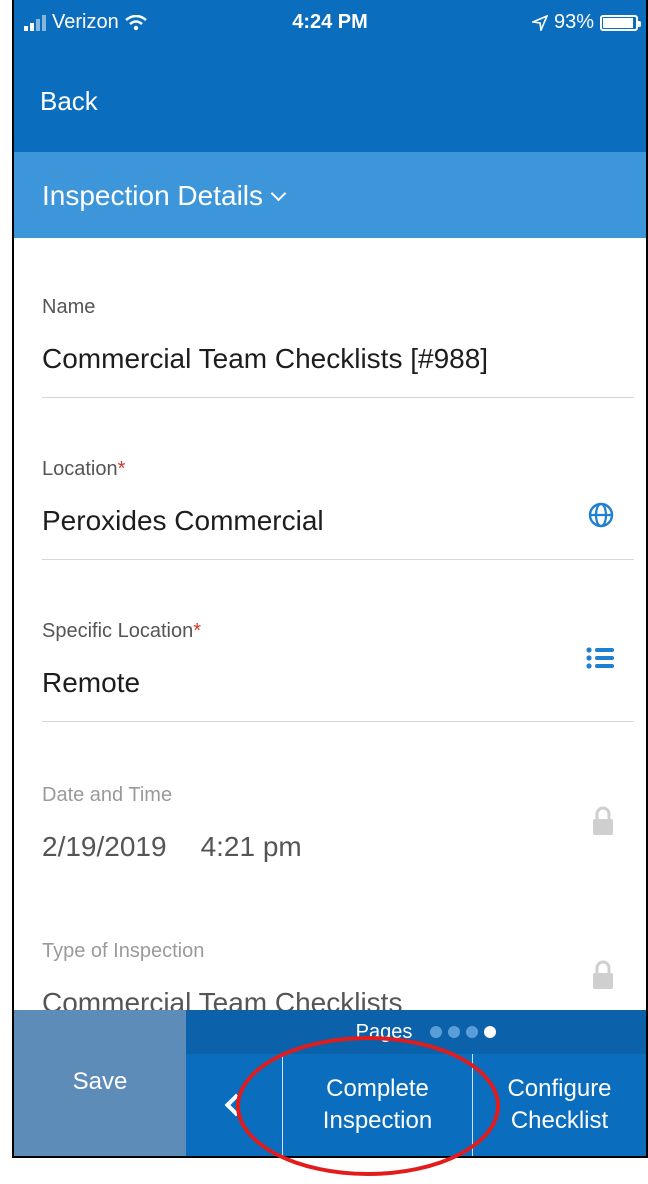 The image size is (648, 1184). I want to click on page-actions: Complete Inspection Configure Checklist, so click(416, 1105).